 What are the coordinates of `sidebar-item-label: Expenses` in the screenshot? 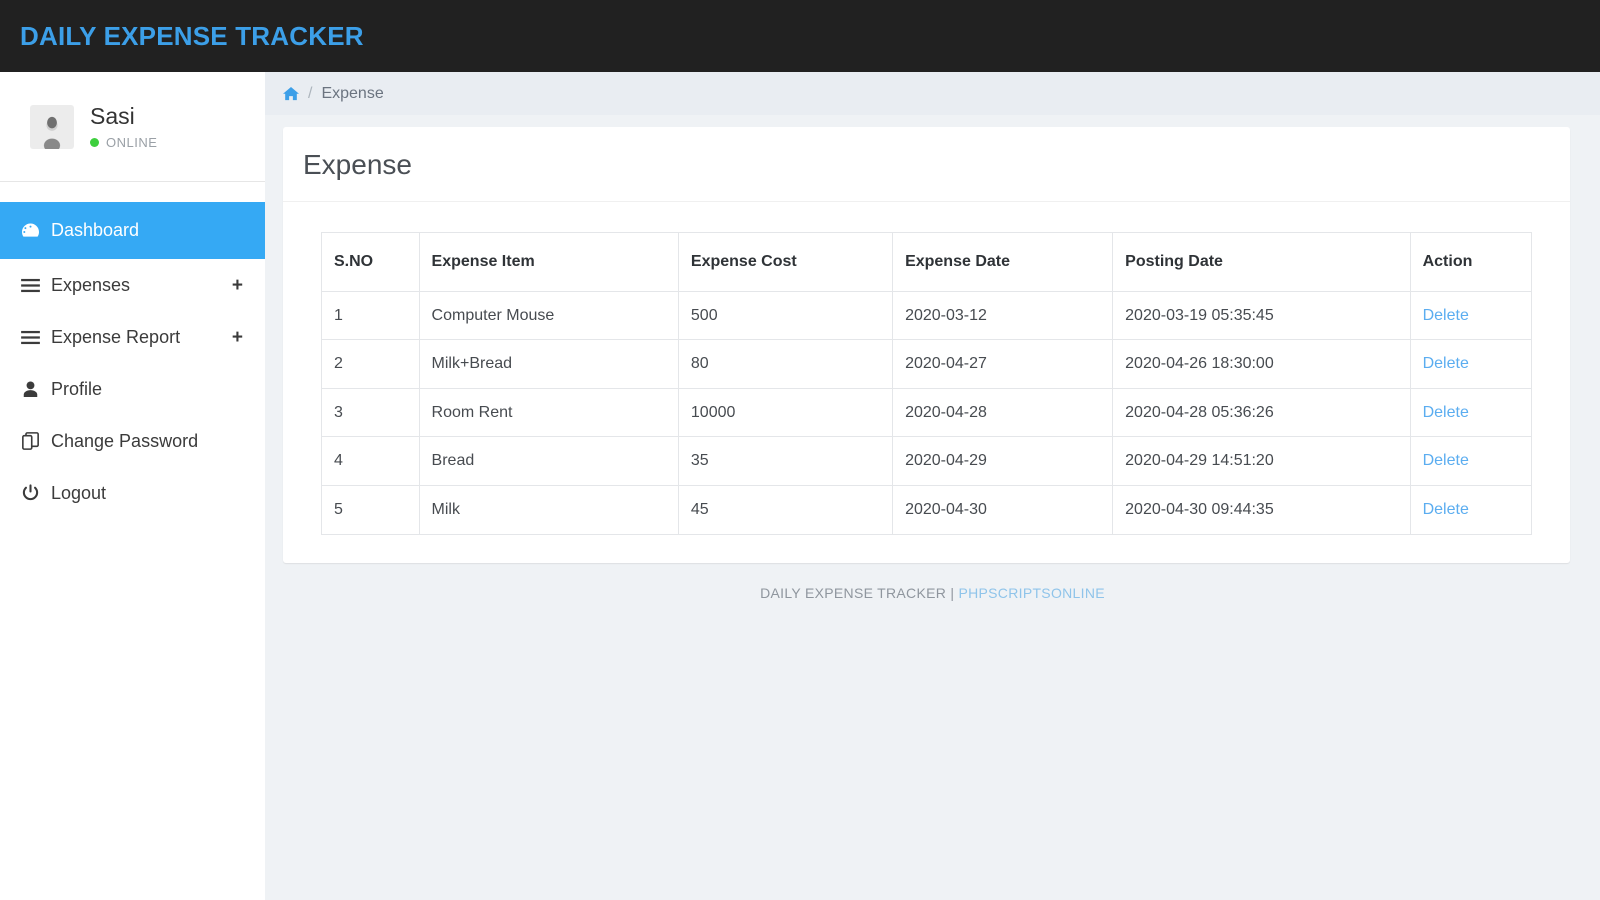 It's located at (91, 284).